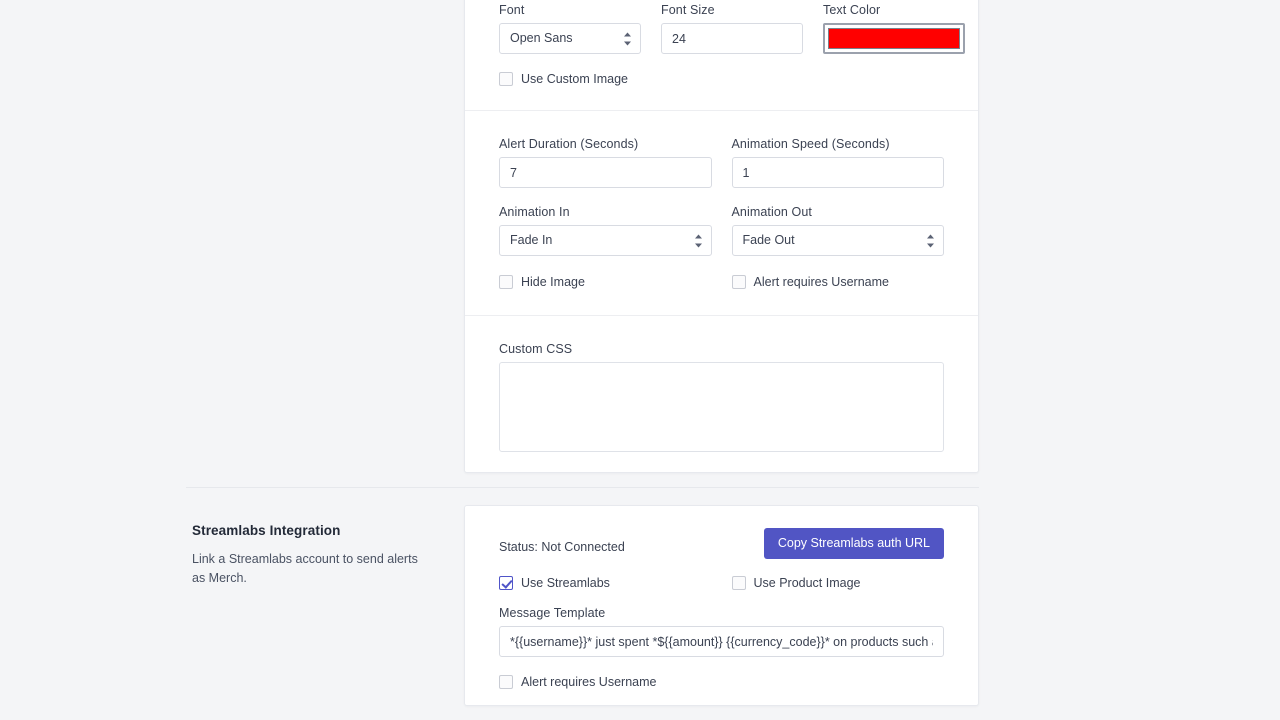 Image resolution: width=1280 pixels, height=720 pixels. What do you see at coordinates (738, 583) in the screenshot?
I see `use-product-image-checkbox` at bounding box center [738, 583].